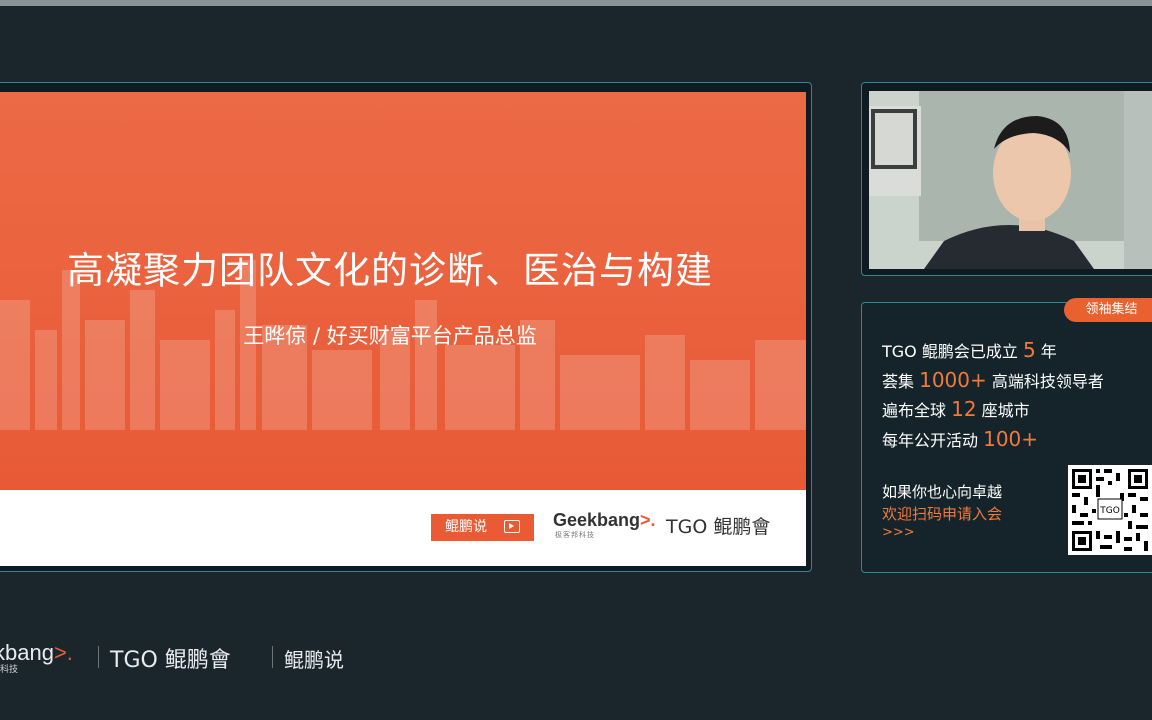  I want to click on cta-arrows: >>>, so click(898, 532).